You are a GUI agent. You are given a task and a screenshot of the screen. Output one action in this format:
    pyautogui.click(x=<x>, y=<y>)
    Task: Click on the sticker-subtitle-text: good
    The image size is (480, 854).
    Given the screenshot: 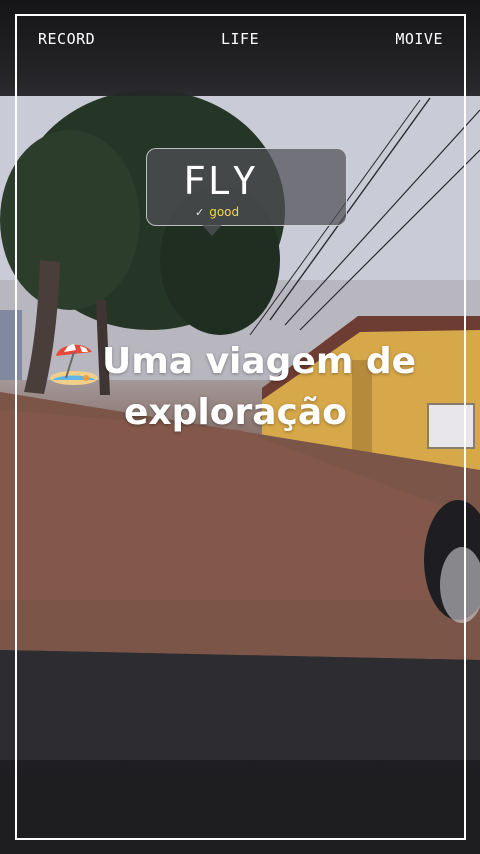 What is the action you would take?
    pyautogui.click(x=224, y=212)
    